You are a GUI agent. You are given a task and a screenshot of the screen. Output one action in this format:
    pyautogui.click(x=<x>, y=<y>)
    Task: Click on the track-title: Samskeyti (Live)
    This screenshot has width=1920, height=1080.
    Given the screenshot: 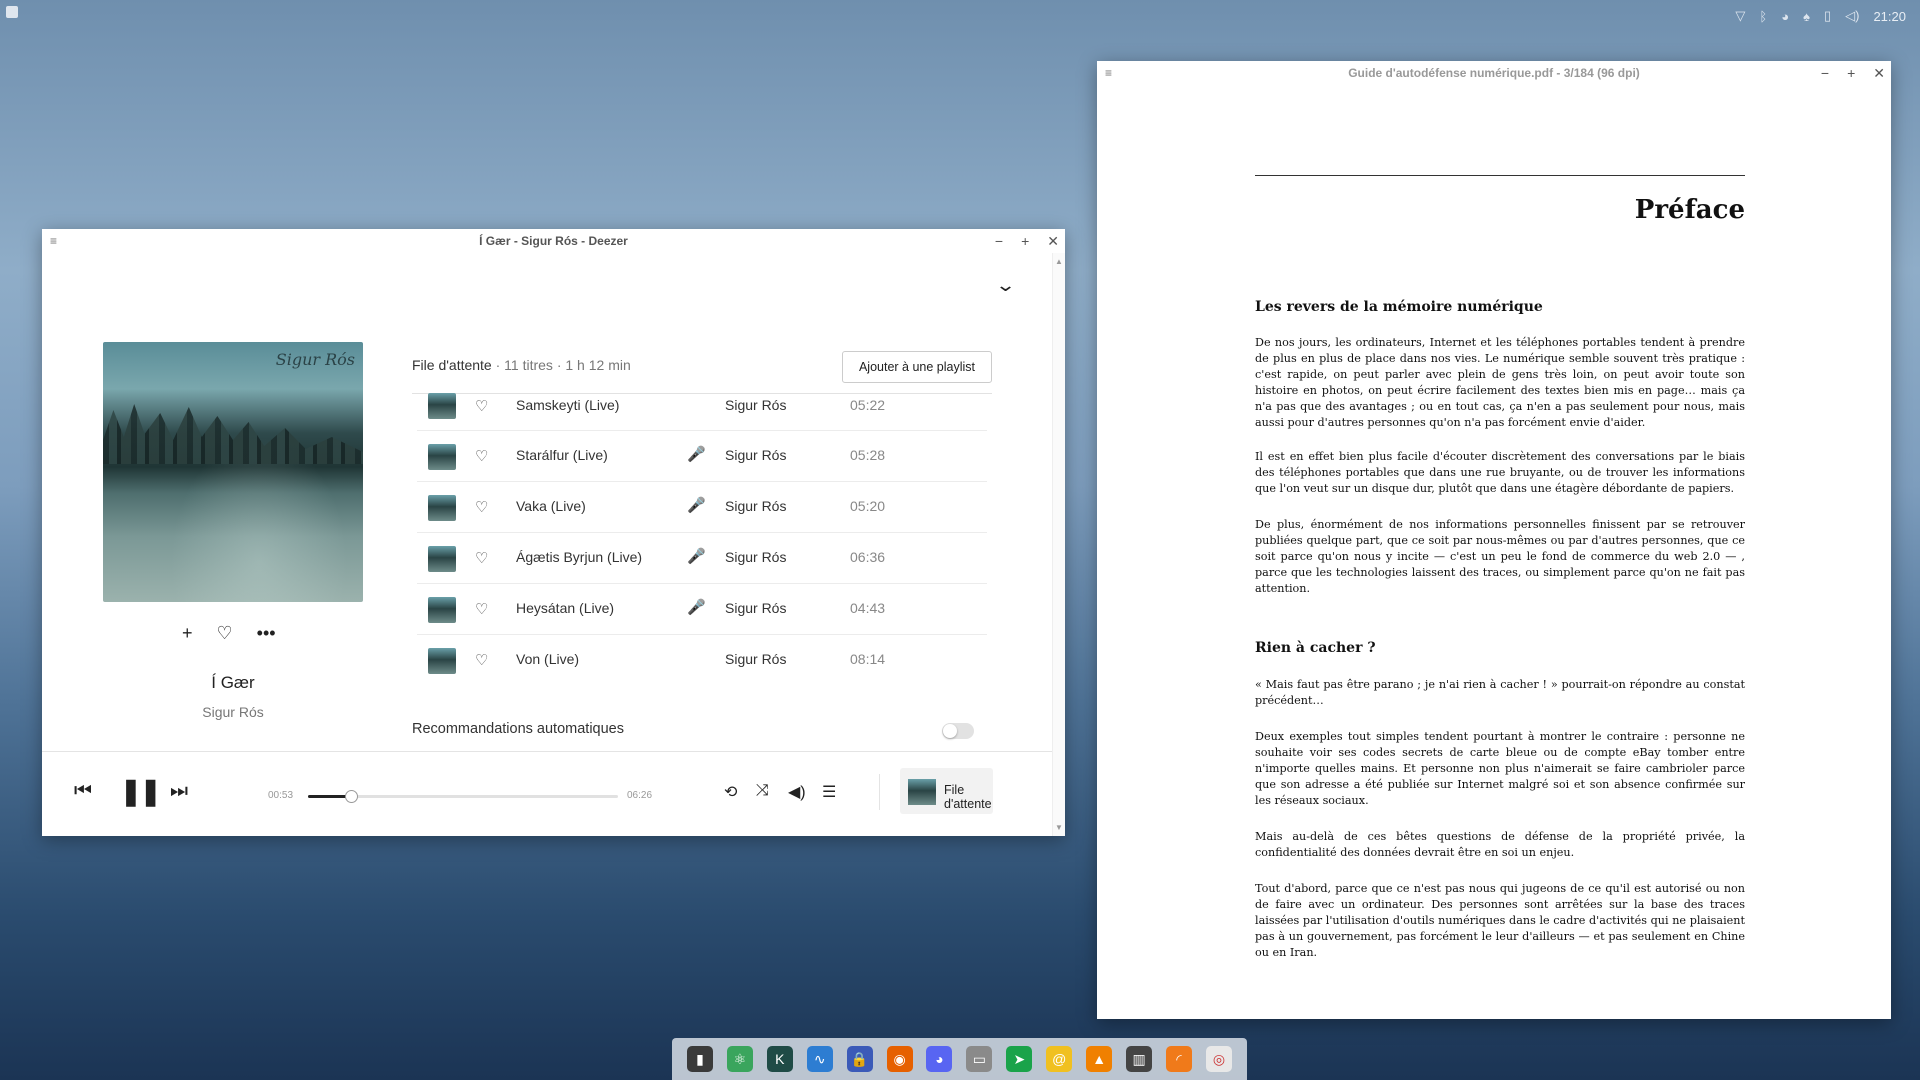 What is the action you would take?
    pyautogui.click(x=567, y=405)
    